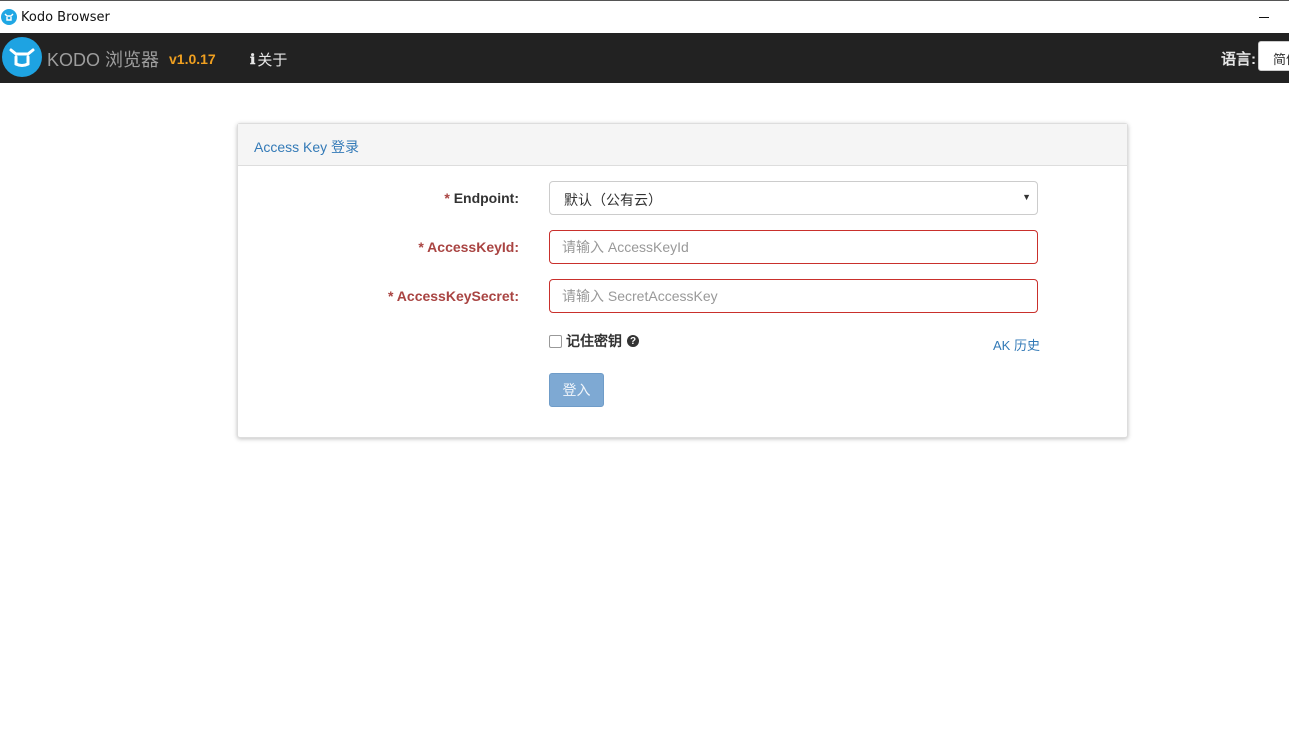  I want to click on about-label: 关于, so click(272, 60).